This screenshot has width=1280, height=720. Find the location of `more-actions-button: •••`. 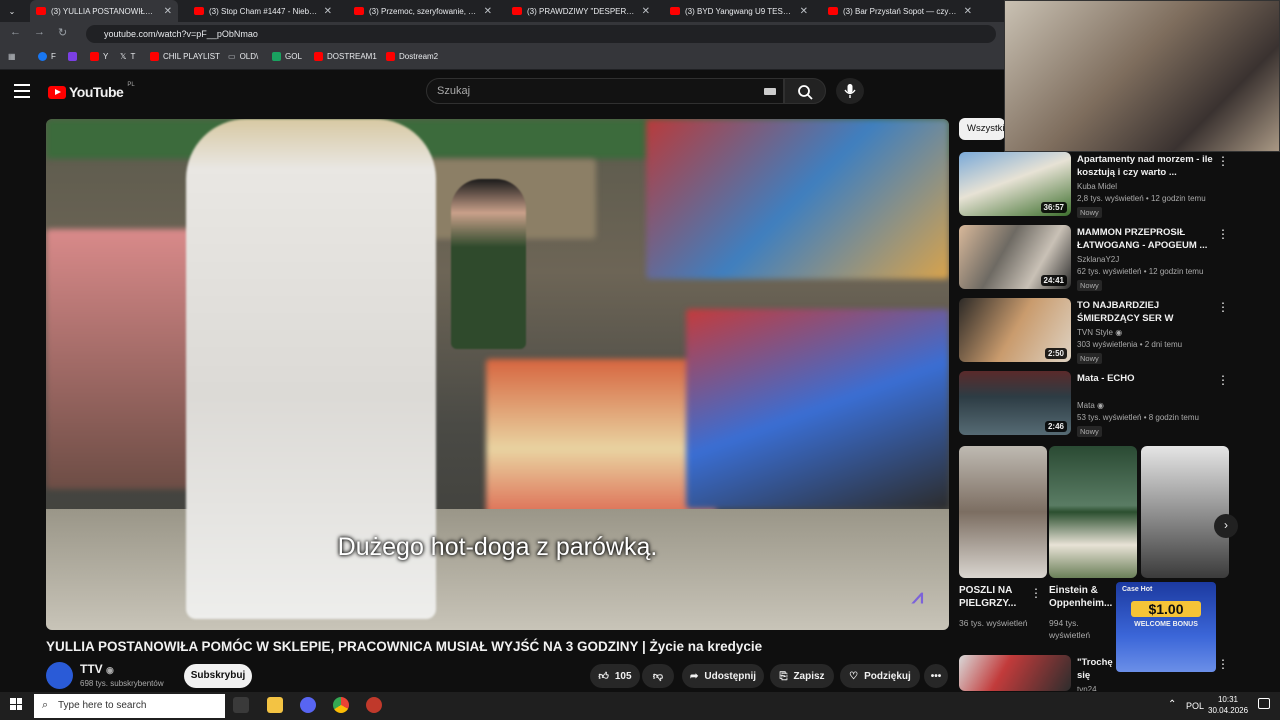

more-actions-button: ••• is located at coordinates (936, 676).